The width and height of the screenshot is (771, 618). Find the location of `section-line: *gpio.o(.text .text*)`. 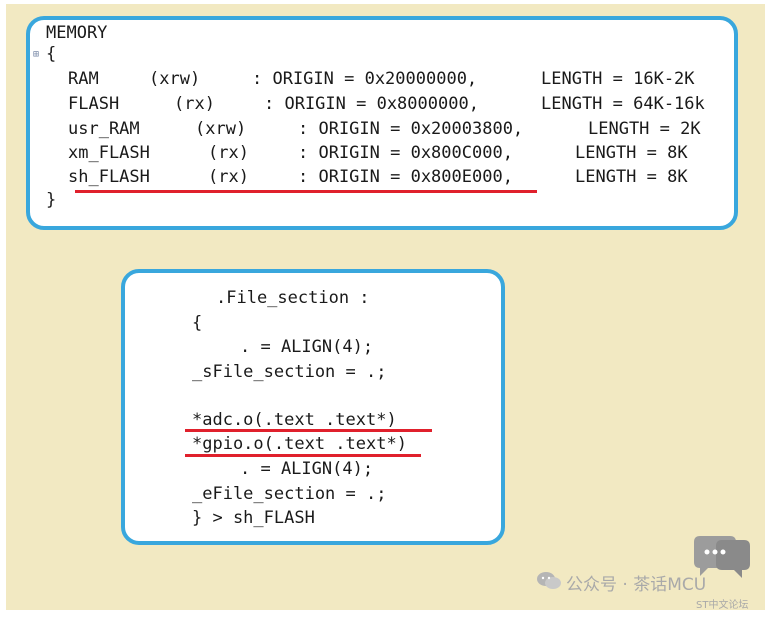

section-line: *gpio.o(.text .text*) is located at coordinates (299, 444).